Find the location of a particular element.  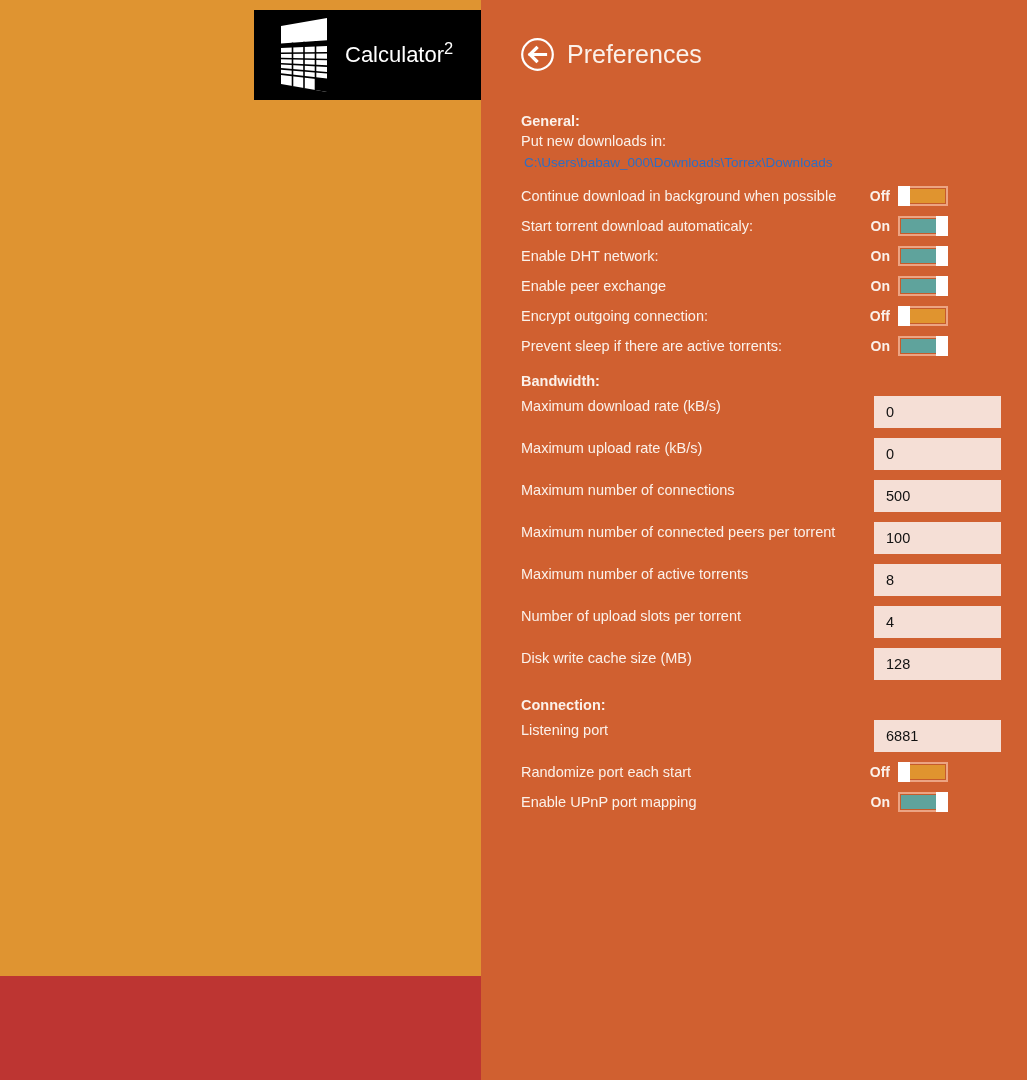

page-title: Preferences is located at coordinates (634, 54).